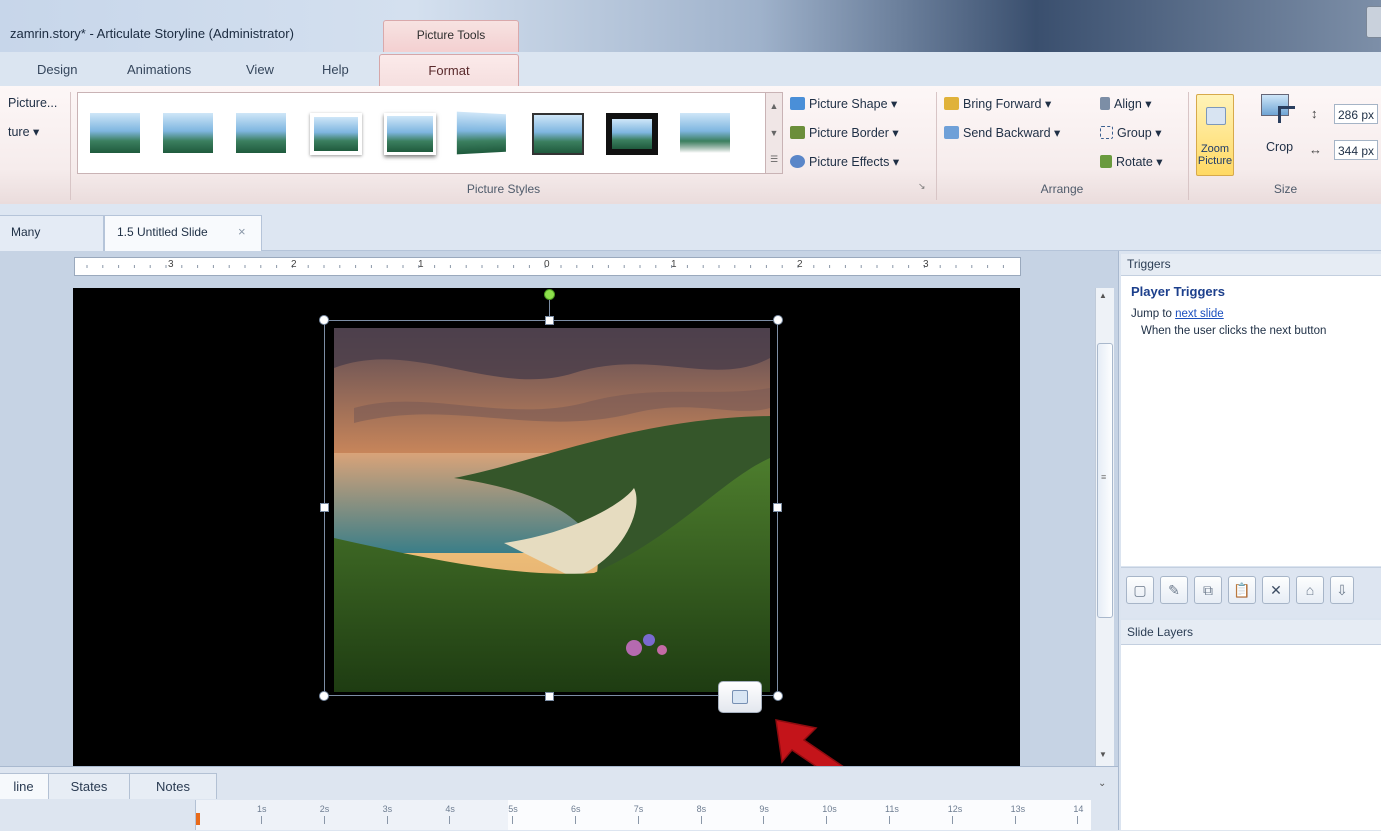  What do you see at coordinates (1106, 161) in the screenshot?
I see `rotate-icon` at bounding box center [1106, 161].